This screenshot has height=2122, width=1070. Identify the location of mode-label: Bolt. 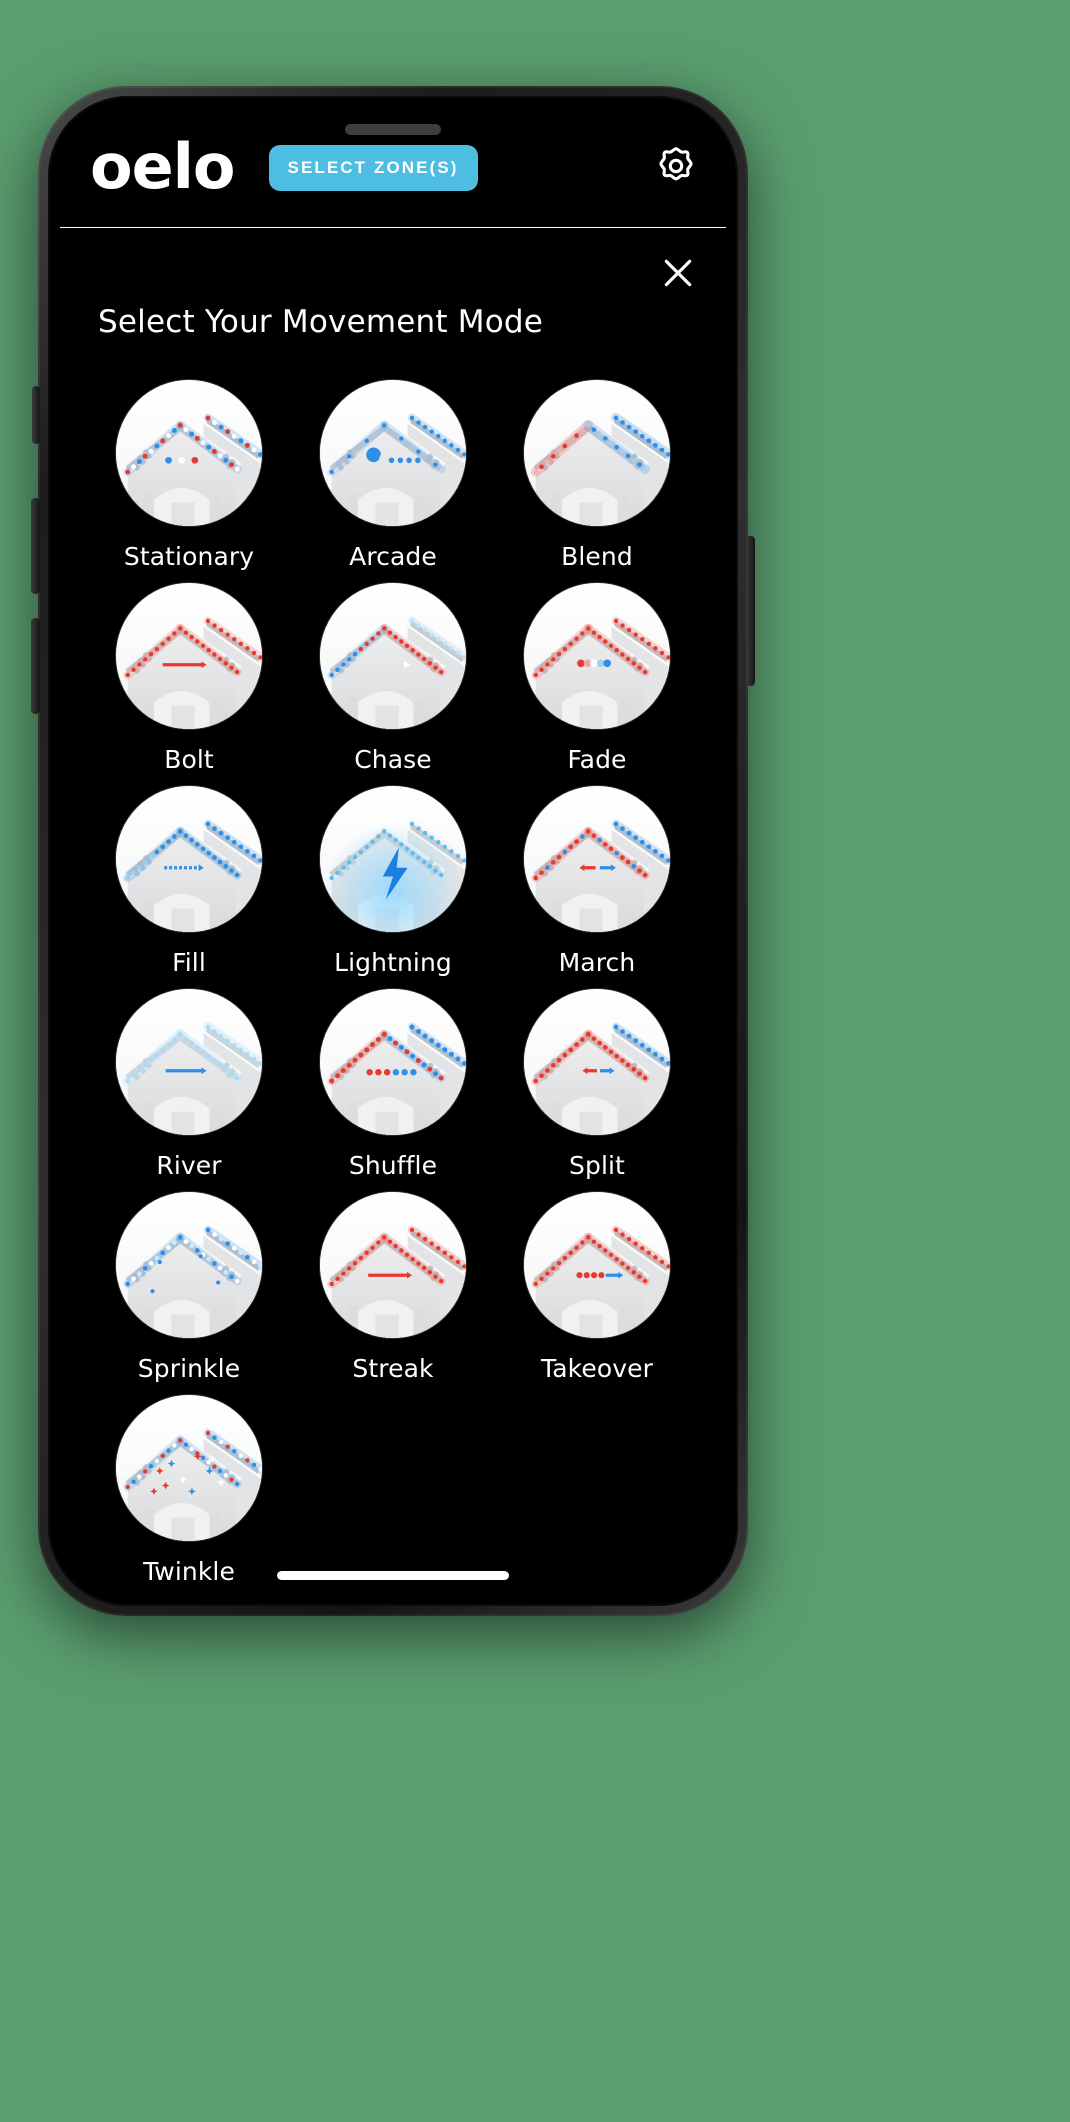
(189, 759).